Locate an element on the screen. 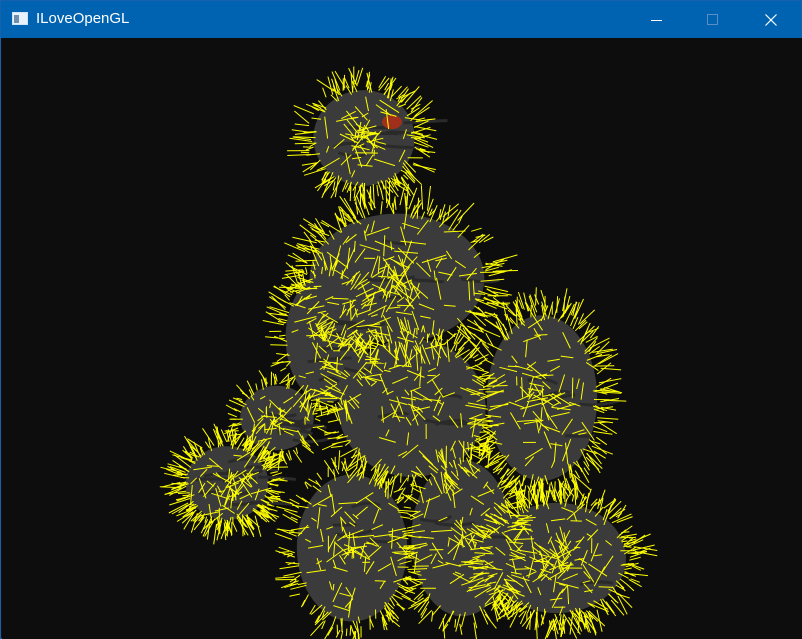 This screenshot has height=639, width=802. close-icon is located at coordinates (771, 20).